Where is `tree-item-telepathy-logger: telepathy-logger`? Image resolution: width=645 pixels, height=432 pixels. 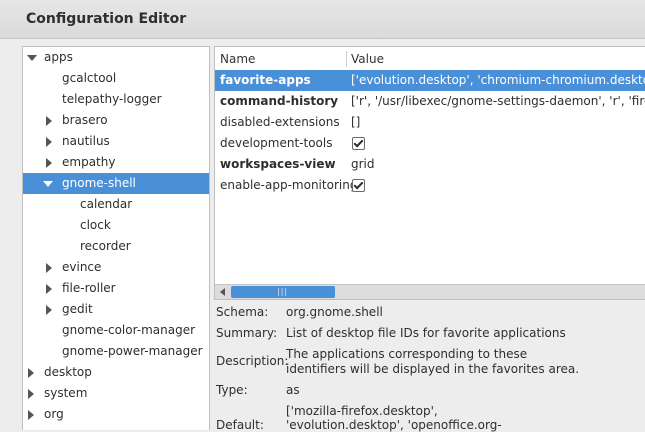
tree-item-telepathy-logger: telepathy-logger is located at coordinates (116, 99).